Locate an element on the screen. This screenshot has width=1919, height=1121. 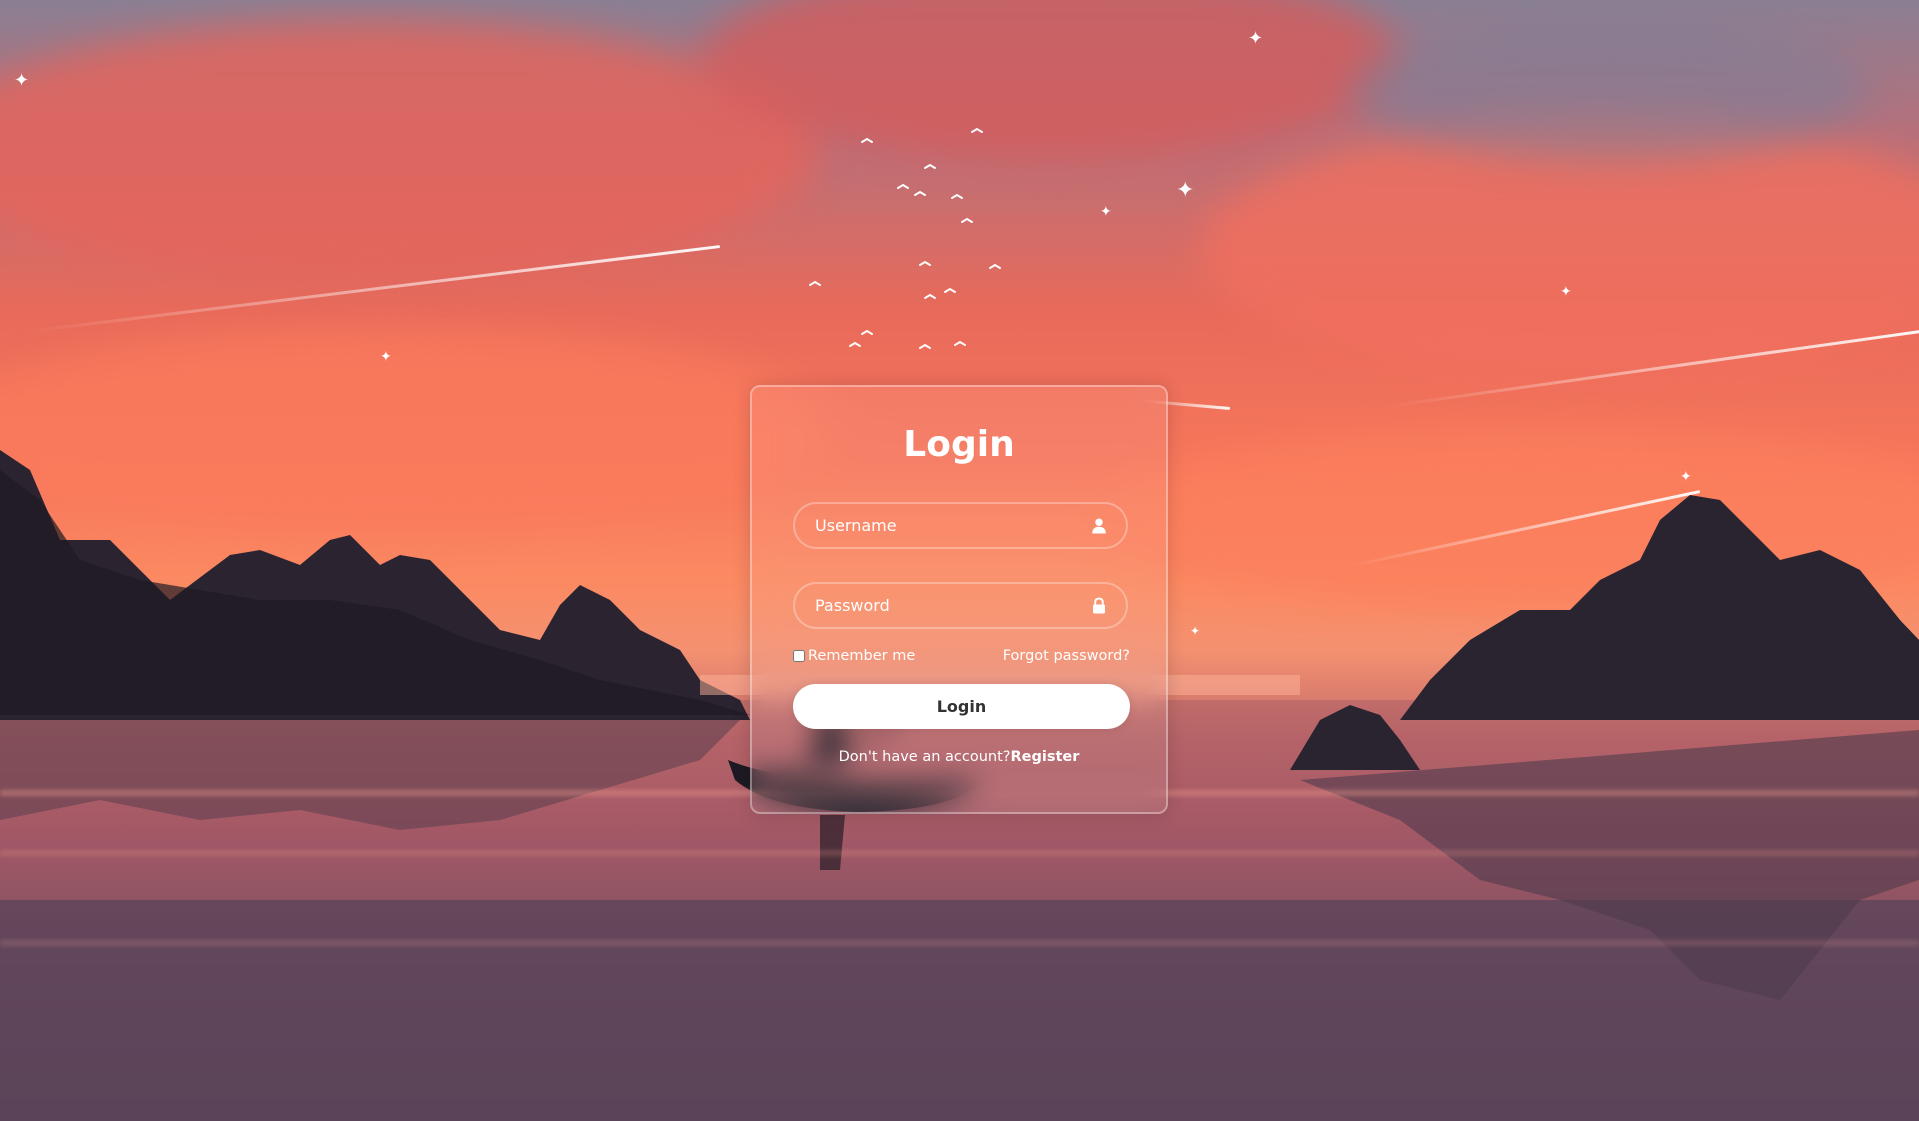
remember-forgot-row: Remember me Forgot password? is located at coordinates (961, 656).